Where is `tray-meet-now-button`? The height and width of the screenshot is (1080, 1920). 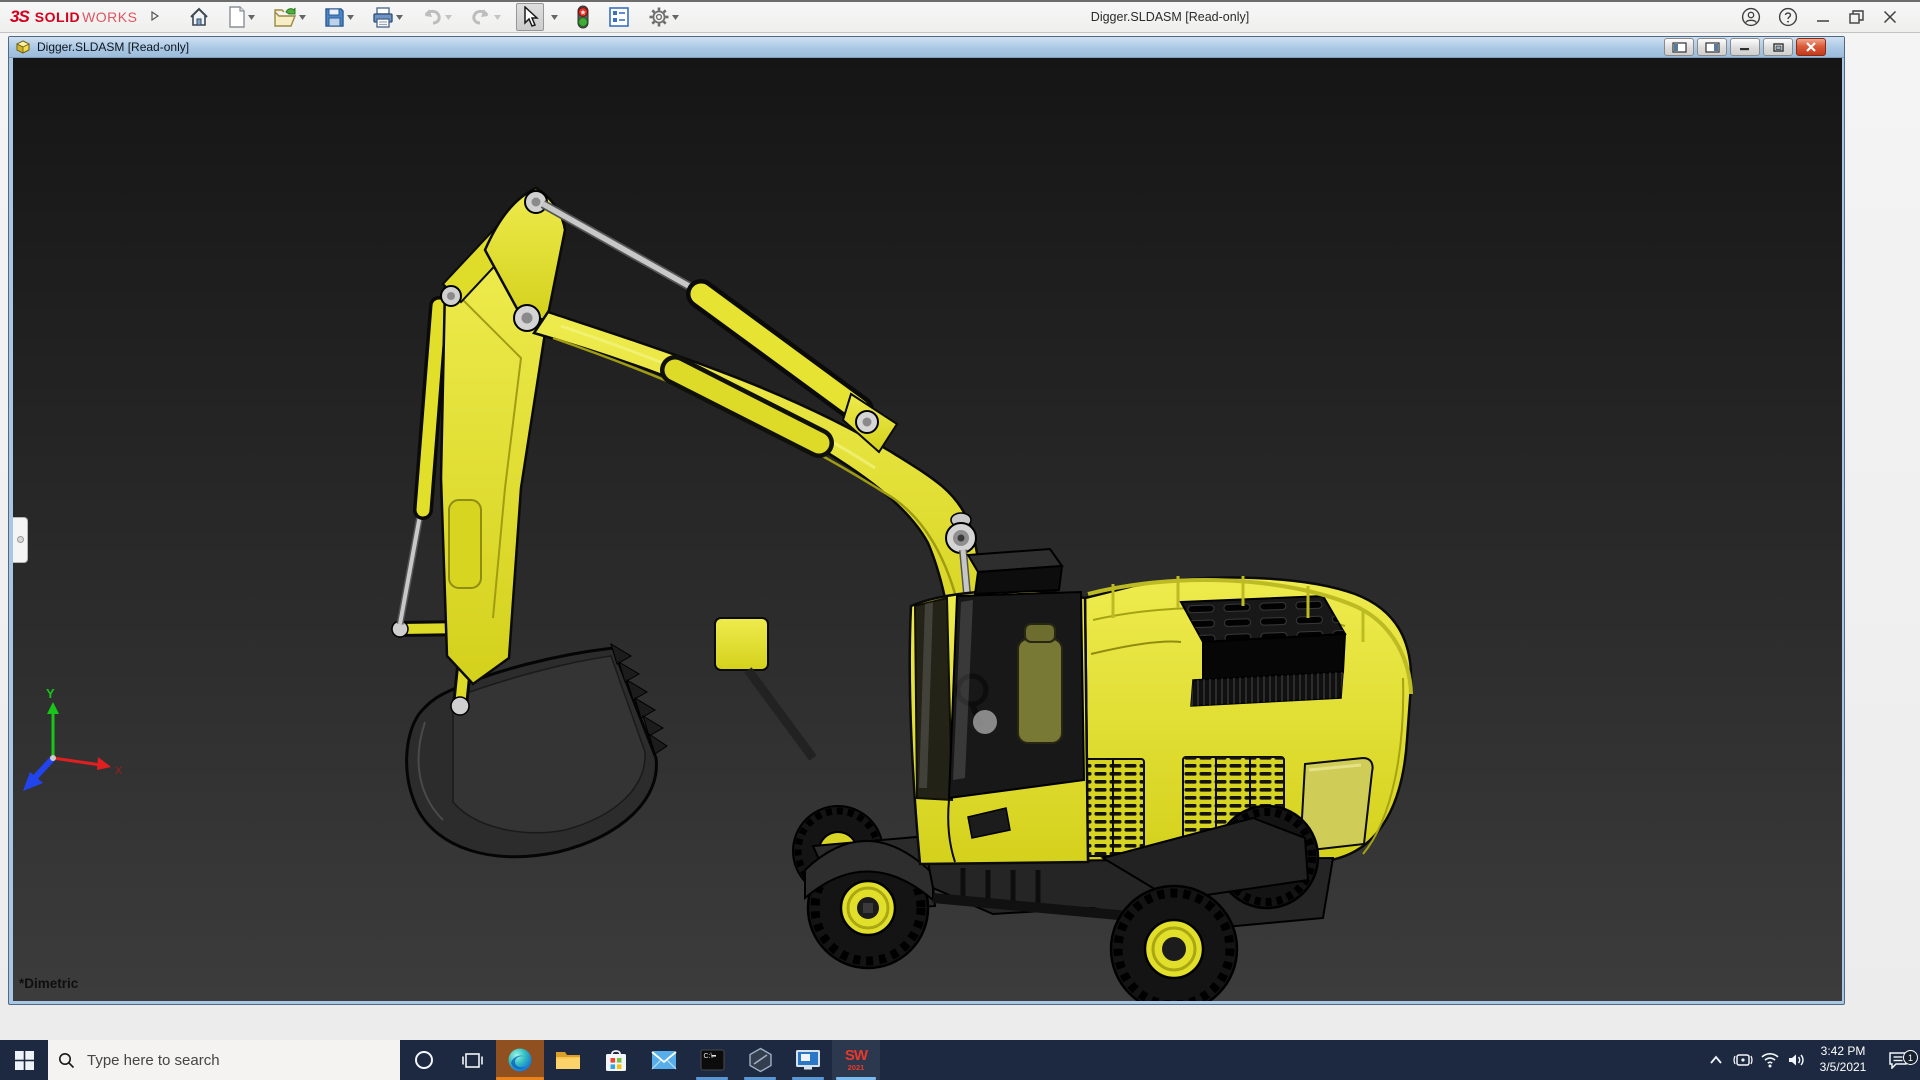
tray-meet-now-button is located at coordinates (1742, 1060).